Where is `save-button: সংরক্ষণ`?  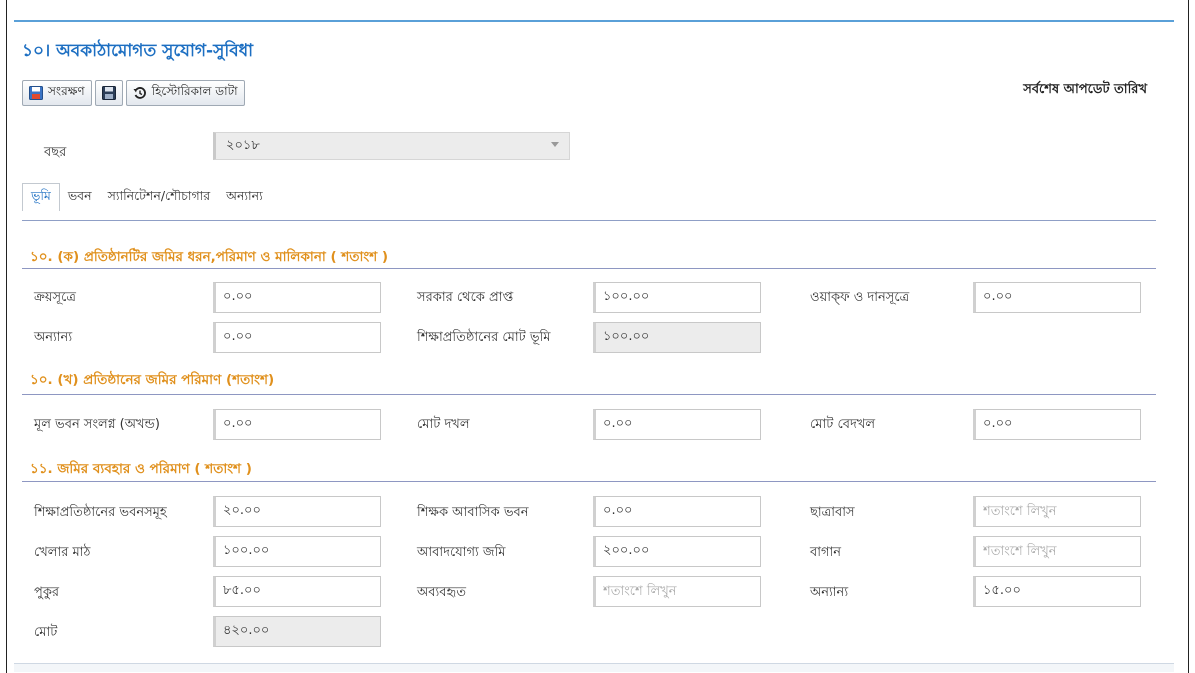 save-button: সংরক্ষণ is located at coordinates (57, 93).